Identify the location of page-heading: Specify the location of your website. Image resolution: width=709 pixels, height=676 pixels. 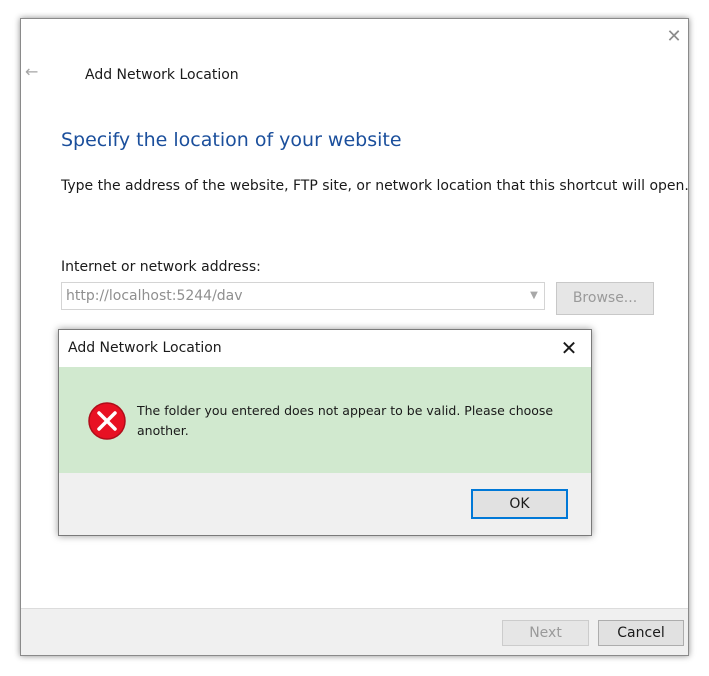
(231, 140).